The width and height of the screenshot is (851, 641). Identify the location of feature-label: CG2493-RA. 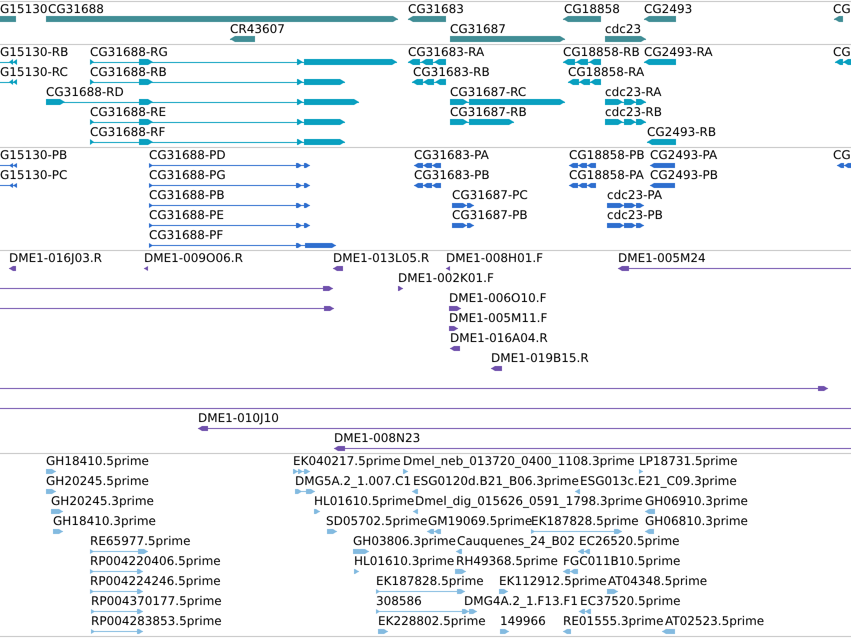
(678, 52).